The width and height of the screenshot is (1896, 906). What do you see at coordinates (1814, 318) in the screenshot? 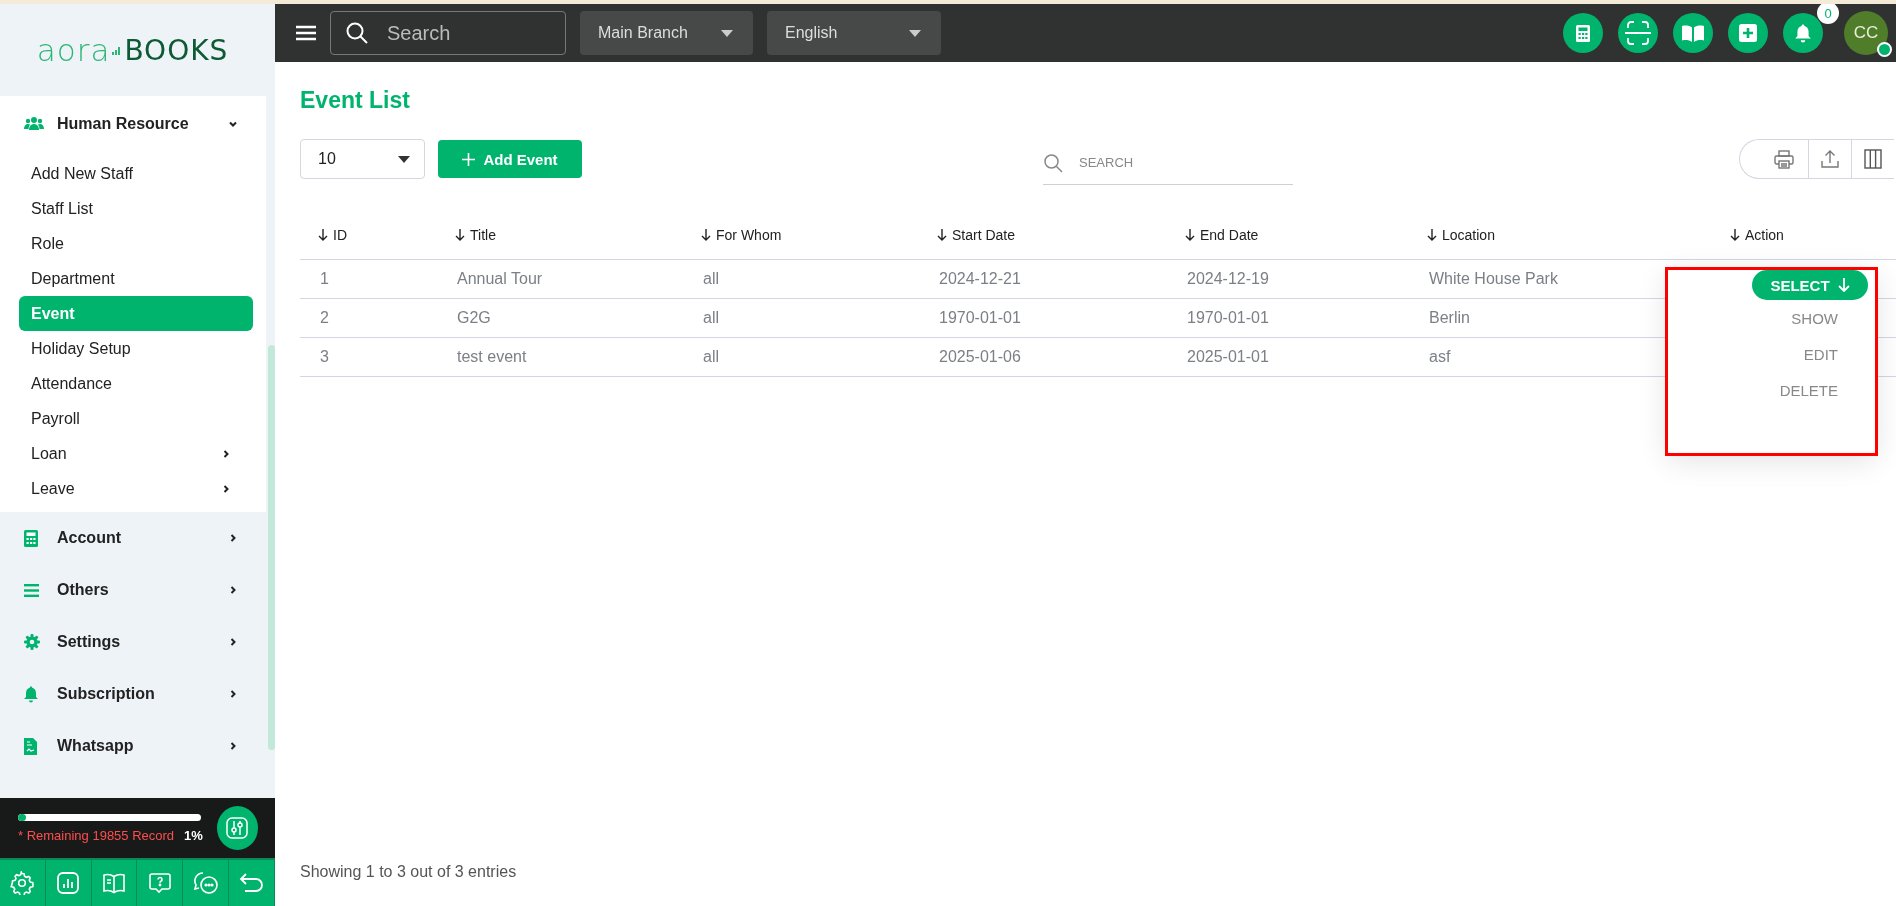
I see `menu-item: SHOW` at bounding box center [1814, 318].